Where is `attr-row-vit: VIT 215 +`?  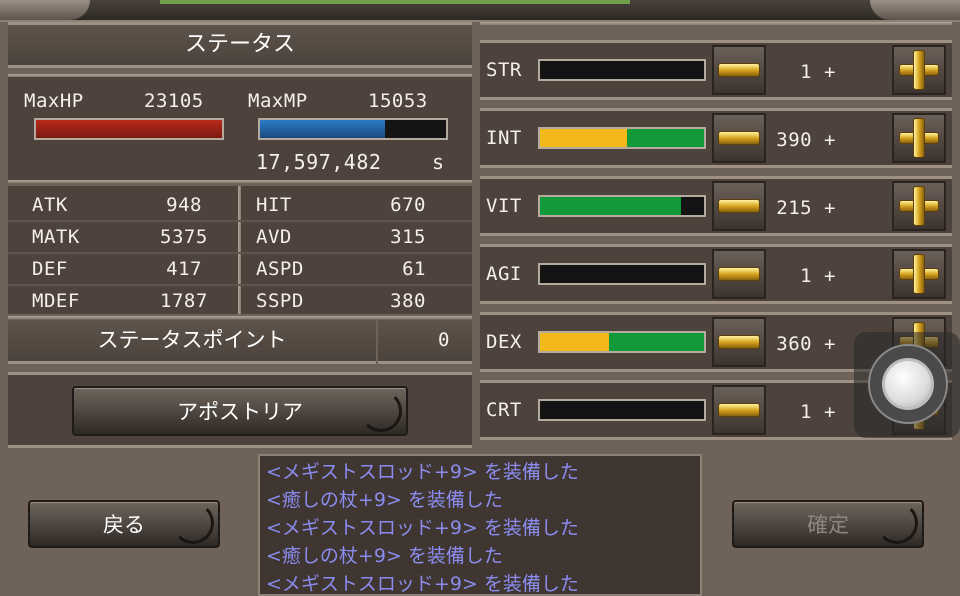
attr-row-vit: VIT 215 + is located at coordinates (716, 206).